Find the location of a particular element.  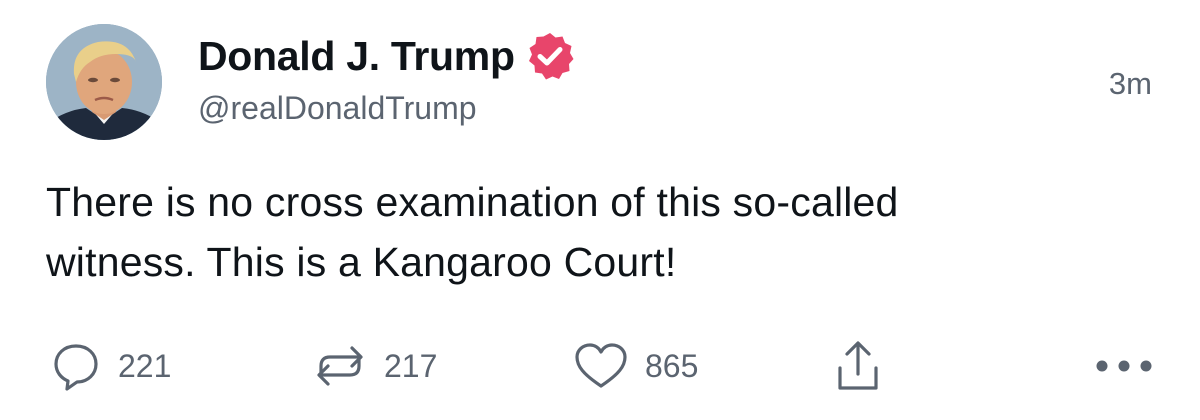

retweet-icon is located at coordinates (340, 366).